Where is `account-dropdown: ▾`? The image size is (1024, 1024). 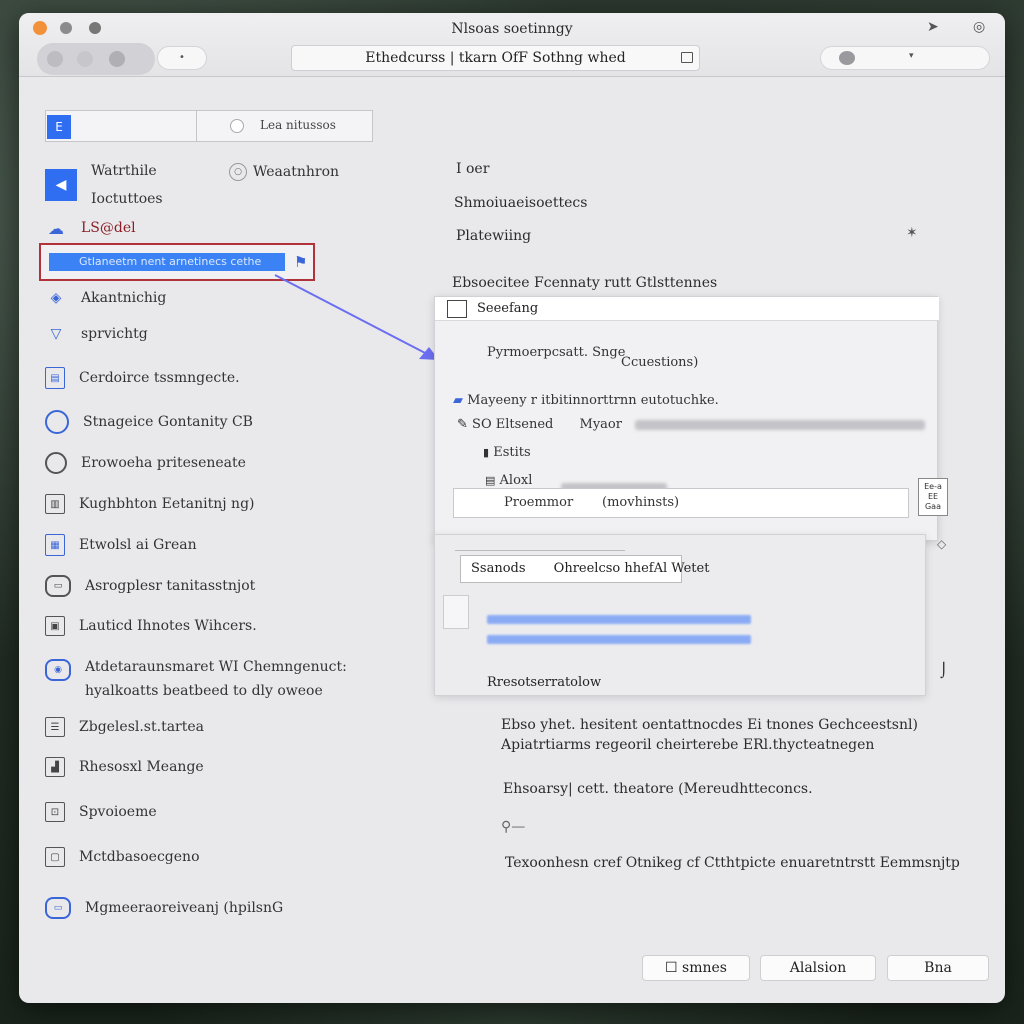 account-dropdown: ▾ is located at coordinates (905, 58).